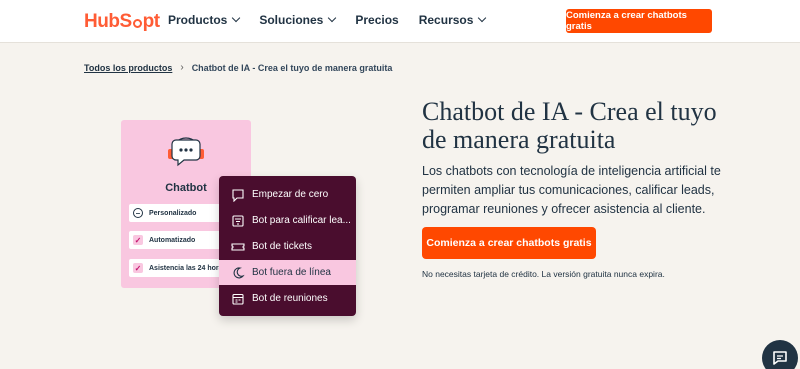 This screenshot has height=369, width=800. I want to click on hero-cta-button: Comienza a crear chatbots gratis, so click(509, 243).